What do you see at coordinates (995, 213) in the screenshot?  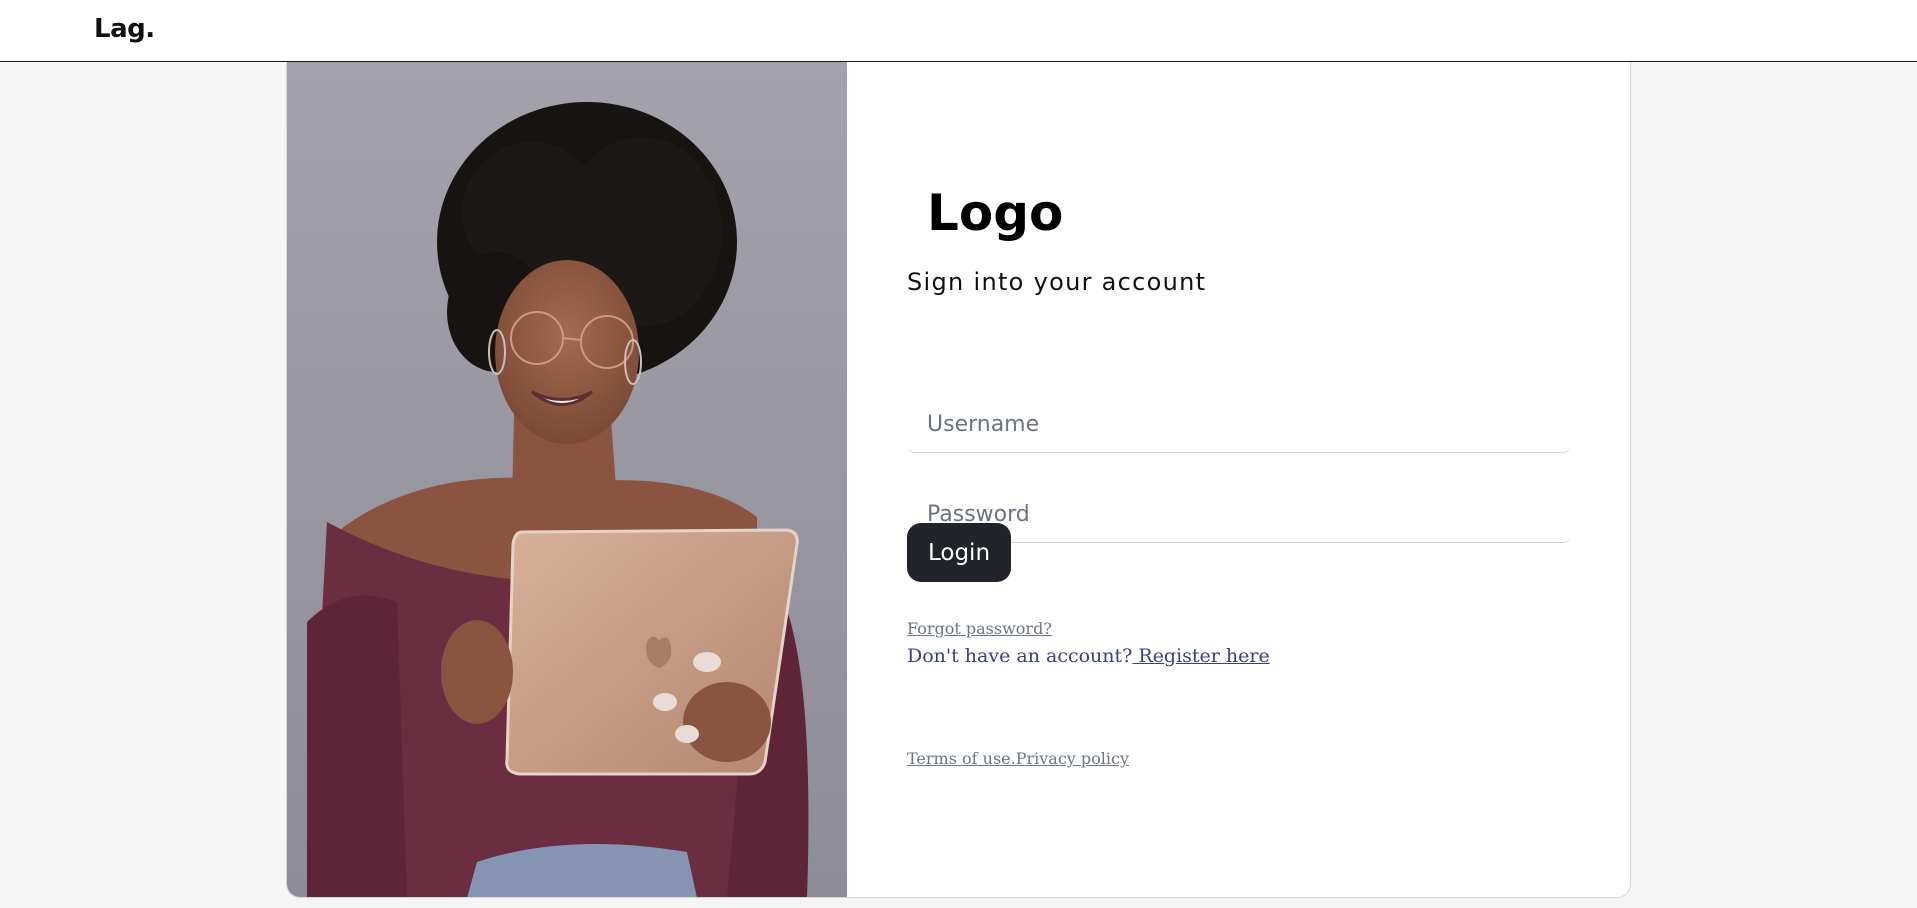 I see `logo-title: Logo` at bounding box center [995, 213].